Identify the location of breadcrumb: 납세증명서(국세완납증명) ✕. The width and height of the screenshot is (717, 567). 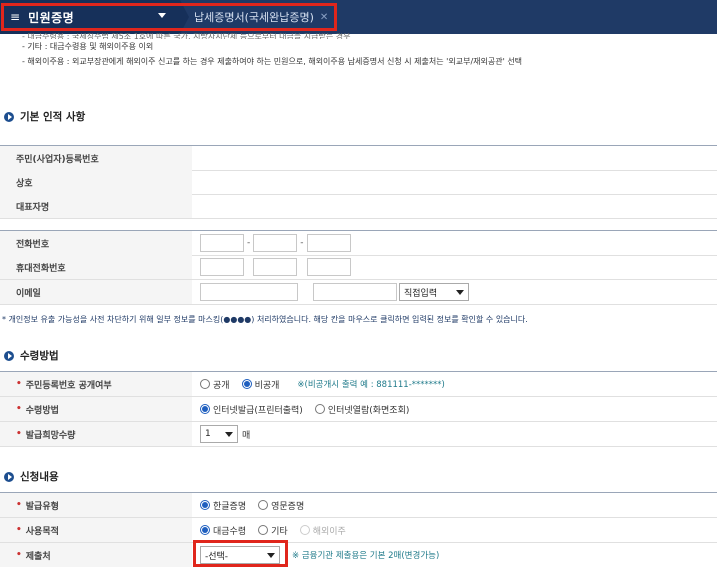
(261, 17).